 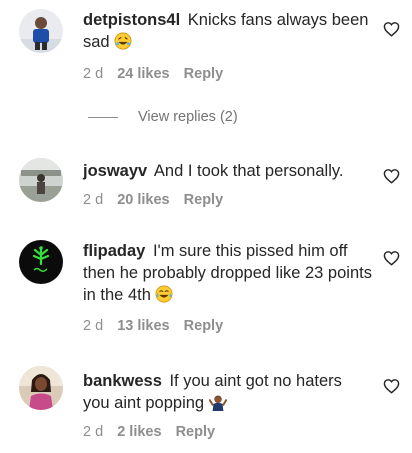 What do you see at coordinates (143, 326) in the screenshot?
I see `comment-likes: 13 likes` at bounding box center [143, 326].